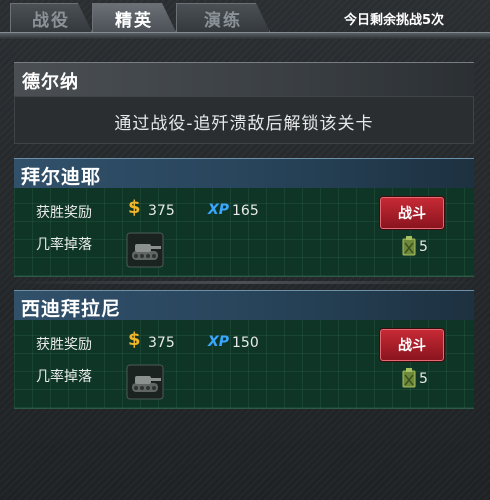 Image resolution: width=490 pixels, height=500 pixels. Describe the element at coordinates (223, 17) in the screenshot. I see `tab-drill: 演练` at that location.